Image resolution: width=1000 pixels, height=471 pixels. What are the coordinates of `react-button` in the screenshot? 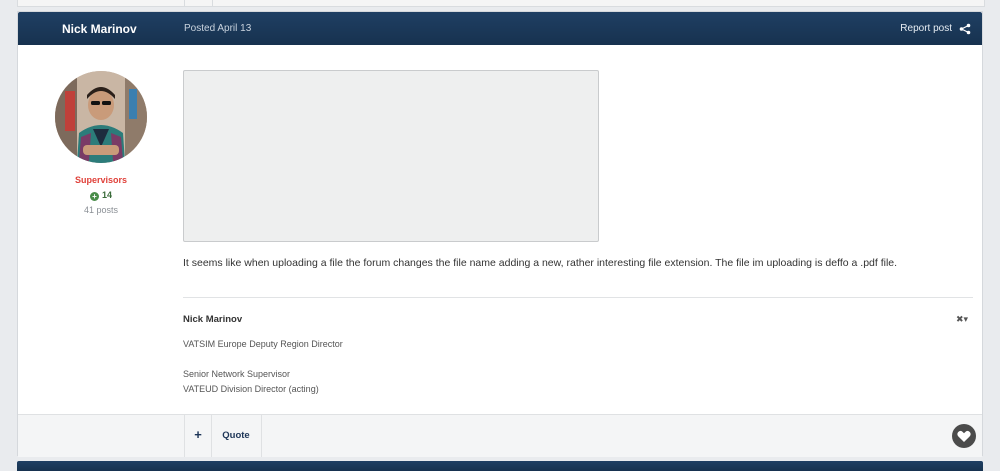 It's located at (964, 436).